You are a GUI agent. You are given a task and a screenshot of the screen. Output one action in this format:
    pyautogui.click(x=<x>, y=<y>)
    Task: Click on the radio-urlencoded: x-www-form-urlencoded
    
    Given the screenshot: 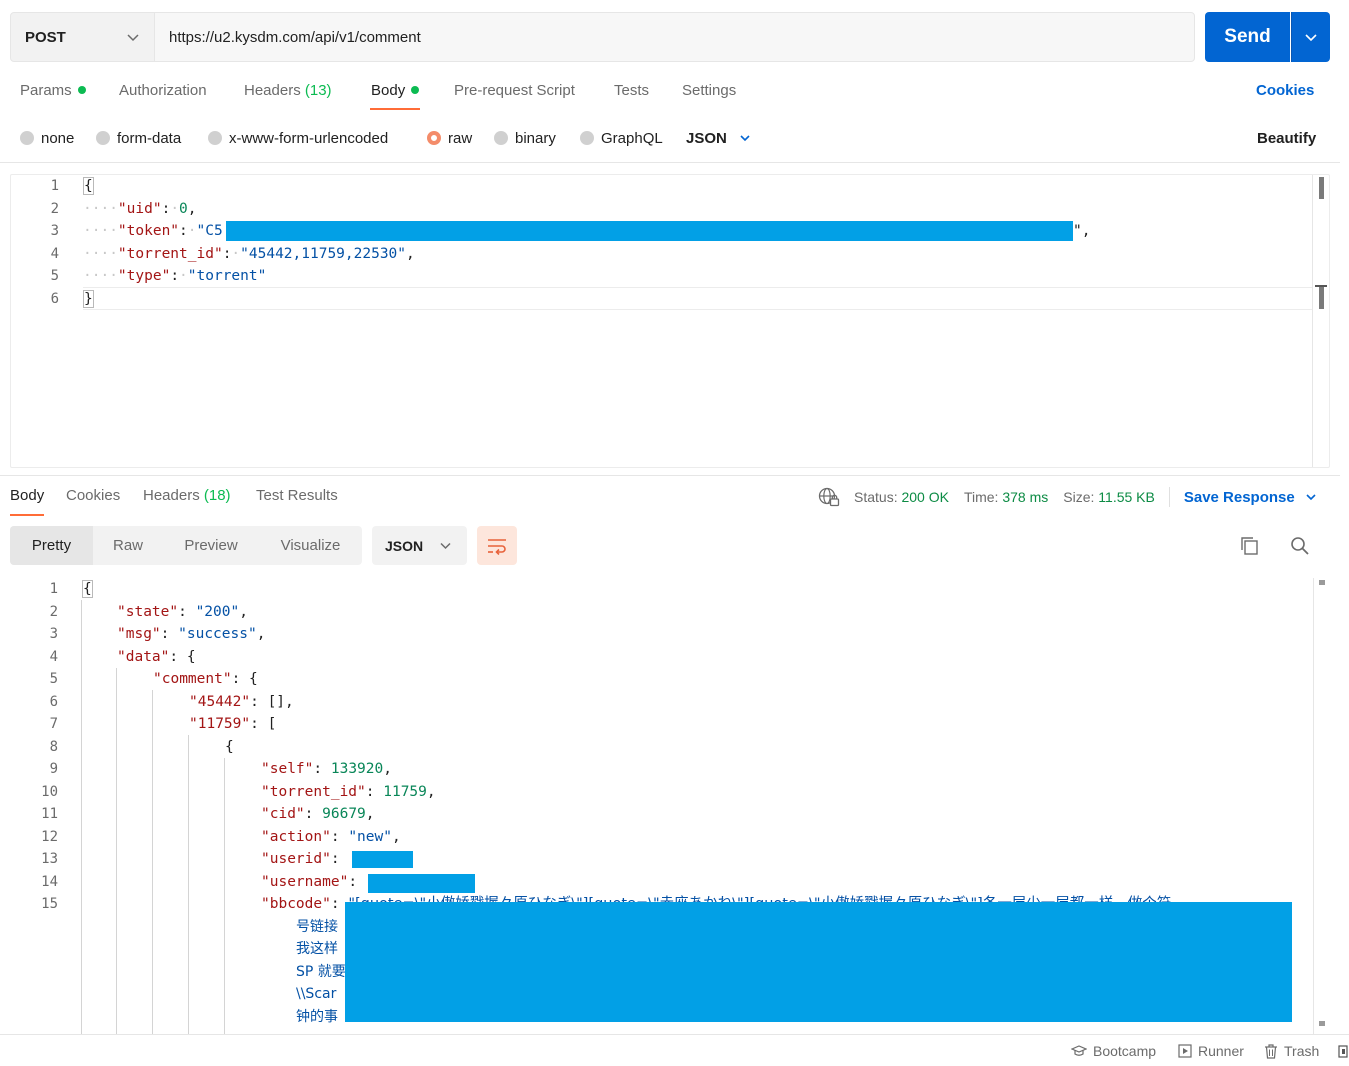 What is the action you would take?
    pyautogui.click(x=298, y=138)
    